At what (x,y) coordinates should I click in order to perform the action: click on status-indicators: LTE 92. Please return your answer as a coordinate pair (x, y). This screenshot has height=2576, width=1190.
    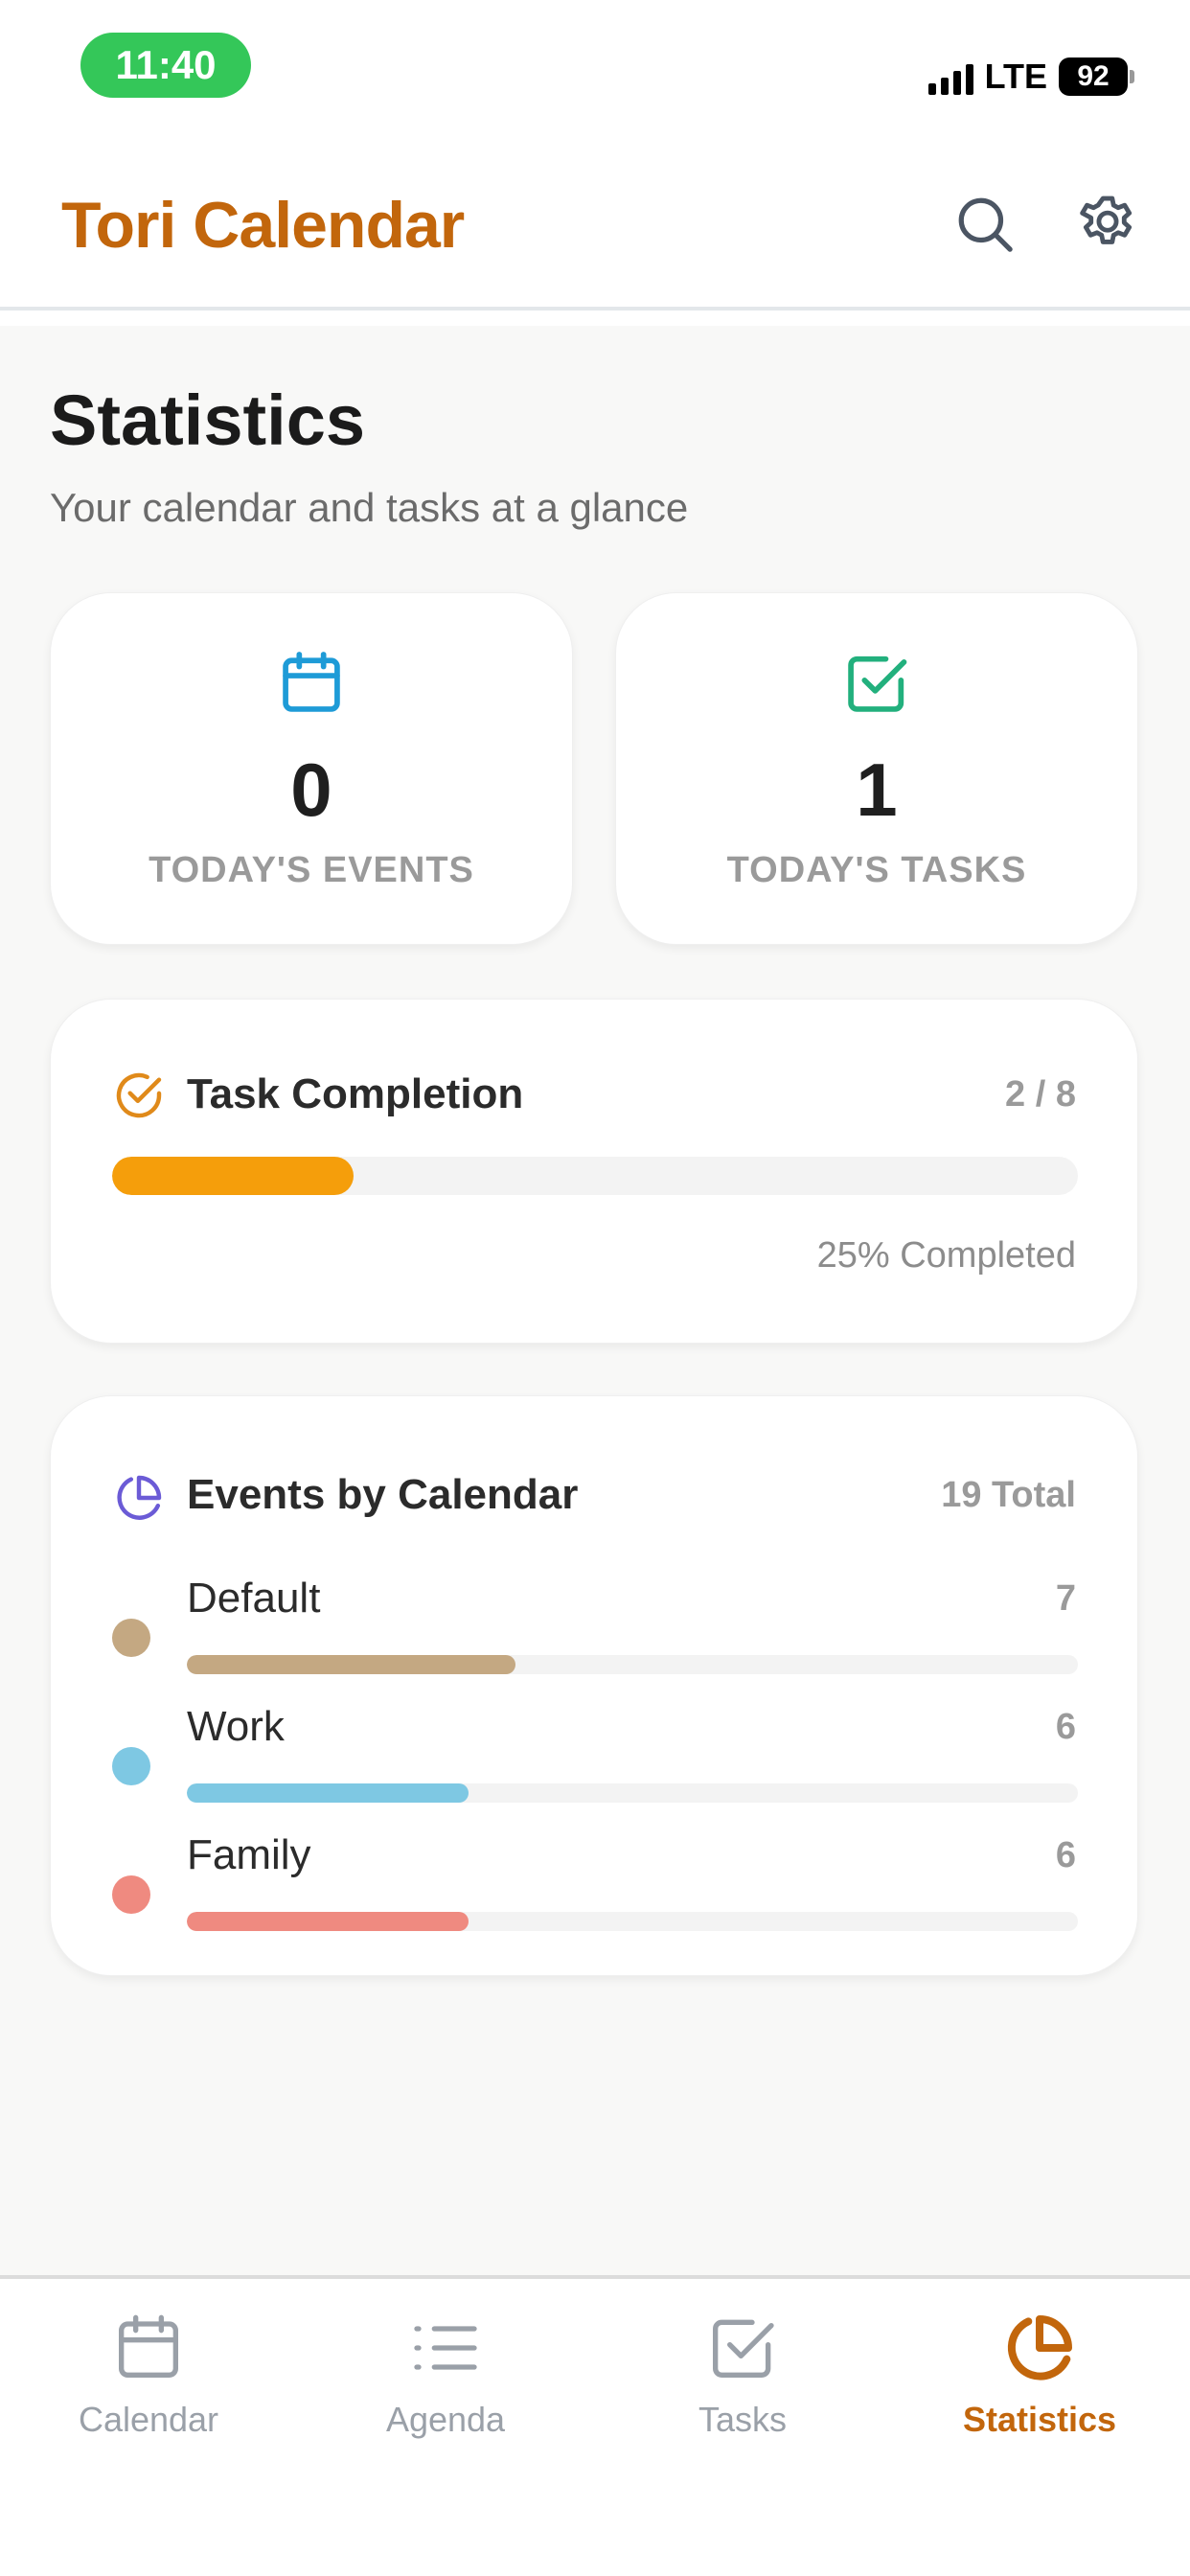
    Looking at the image, I should click on (1031, 77).